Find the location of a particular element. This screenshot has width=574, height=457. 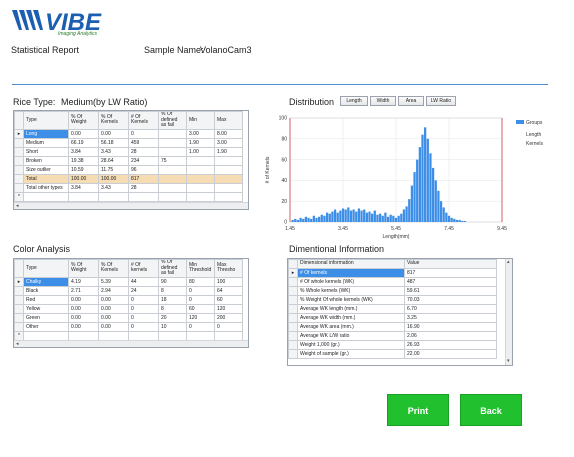

dimensional-info-cell: Weight of sample (gr.) is located at coordinates (351, 354).